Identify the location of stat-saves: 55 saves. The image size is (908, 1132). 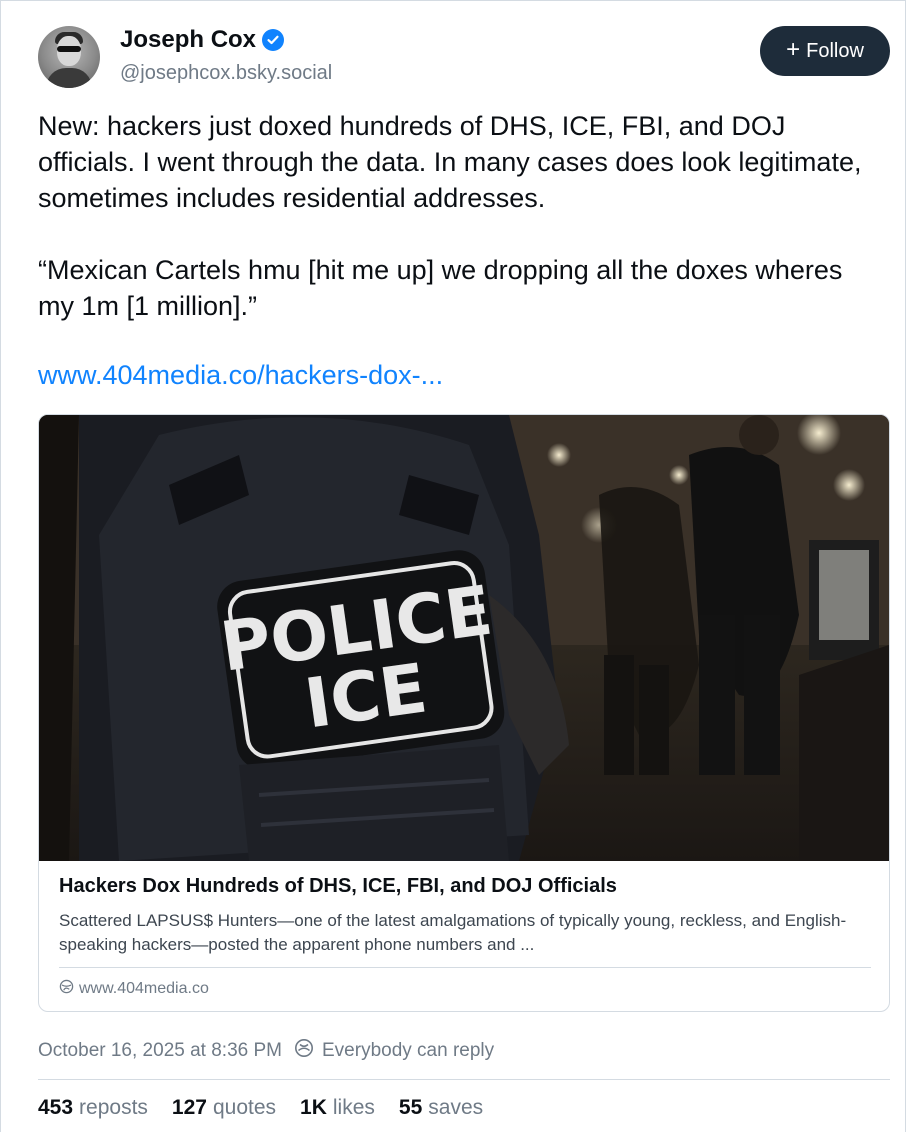
(441, 1108).